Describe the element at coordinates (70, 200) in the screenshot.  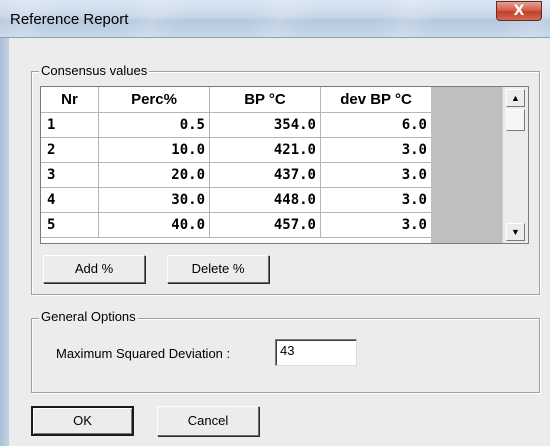
I see `cell-nr: 4` at that location.